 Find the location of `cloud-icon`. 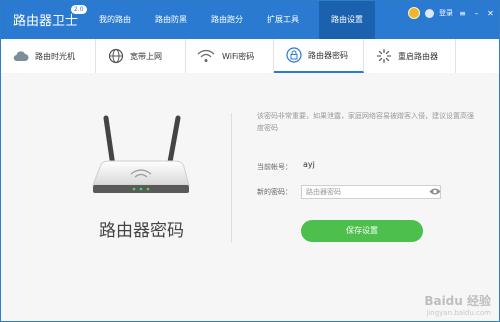

cloud-icon is located at coordinates (21, 56).